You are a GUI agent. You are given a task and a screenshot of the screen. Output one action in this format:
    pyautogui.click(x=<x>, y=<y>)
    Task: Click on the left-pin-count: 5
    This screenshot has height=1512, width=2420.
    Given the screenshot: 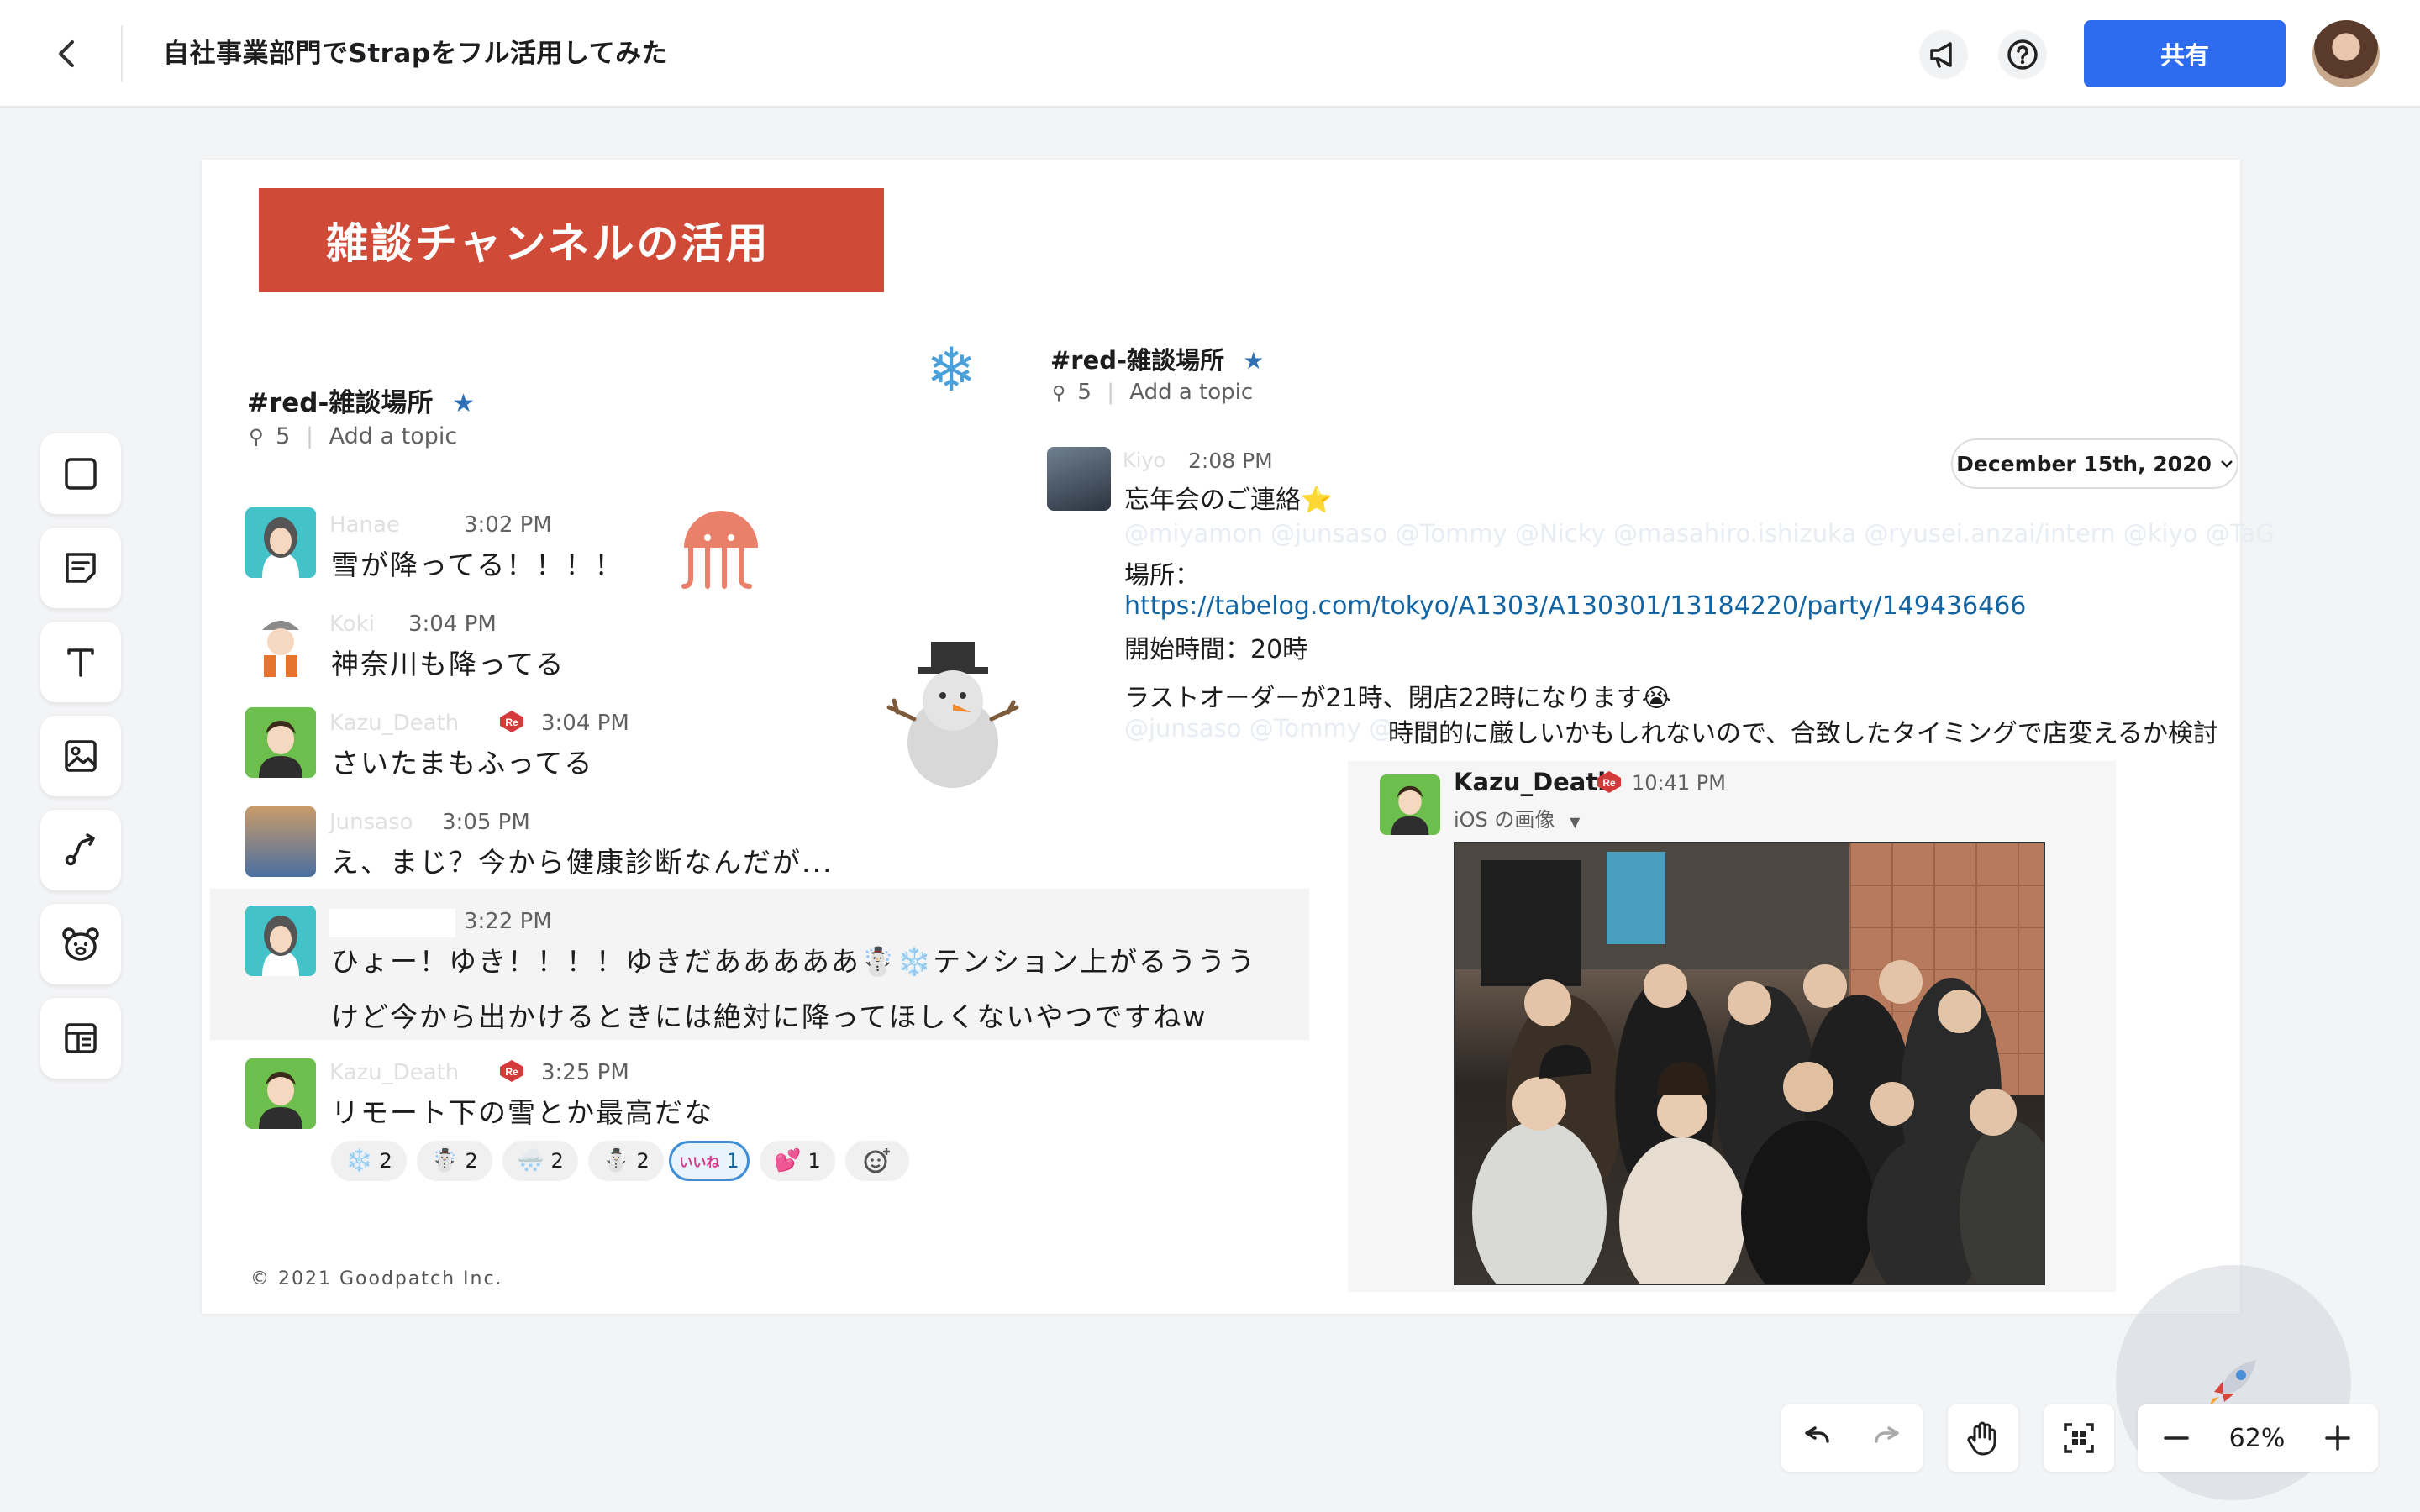 What is the action you would take?
    pyautogui.click(x=284, y=436)
    